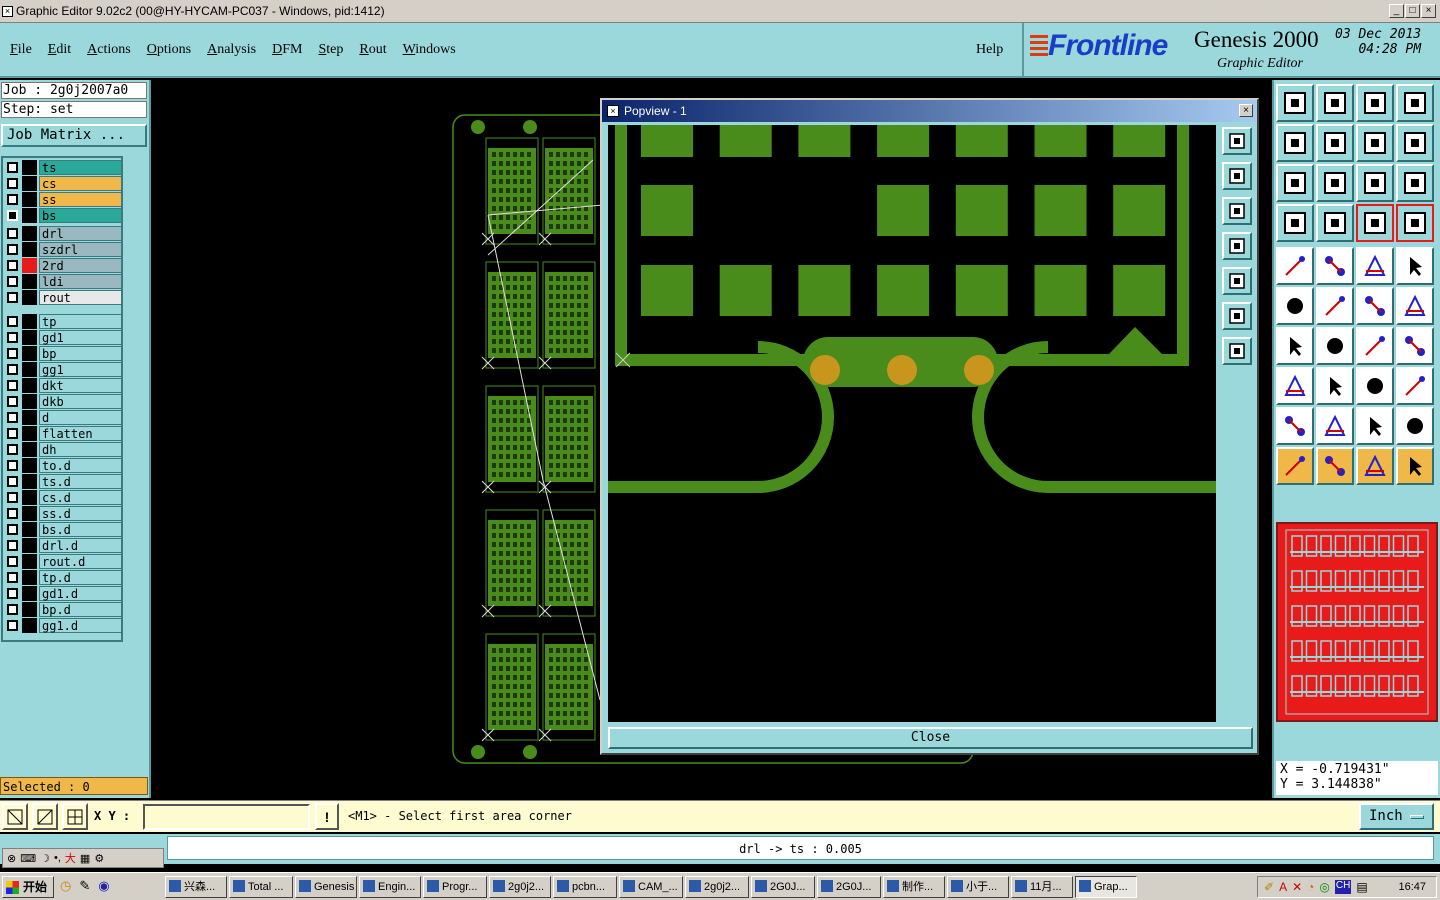 This screenshot has height=900, width=1440. I want to click on layer-row: cs, so click(63, 183).